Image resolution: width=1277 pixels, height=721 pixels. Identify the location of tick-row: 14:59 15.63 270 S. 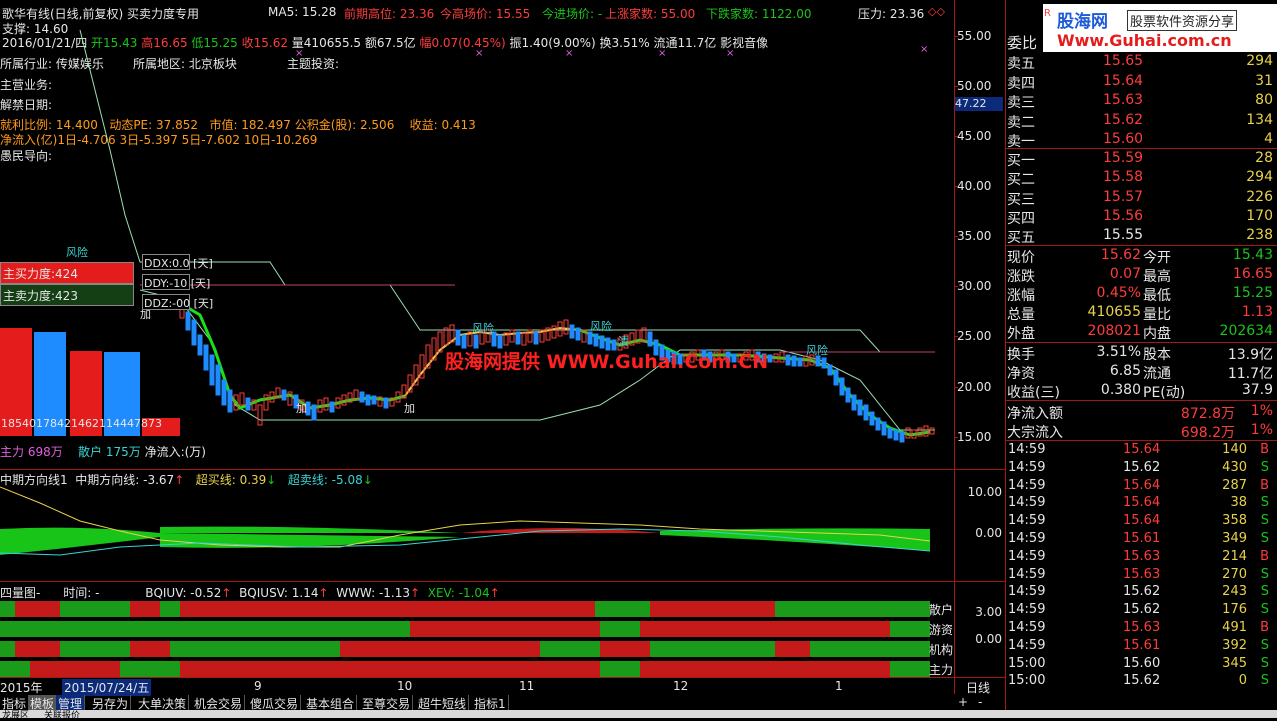
(1141, 576).